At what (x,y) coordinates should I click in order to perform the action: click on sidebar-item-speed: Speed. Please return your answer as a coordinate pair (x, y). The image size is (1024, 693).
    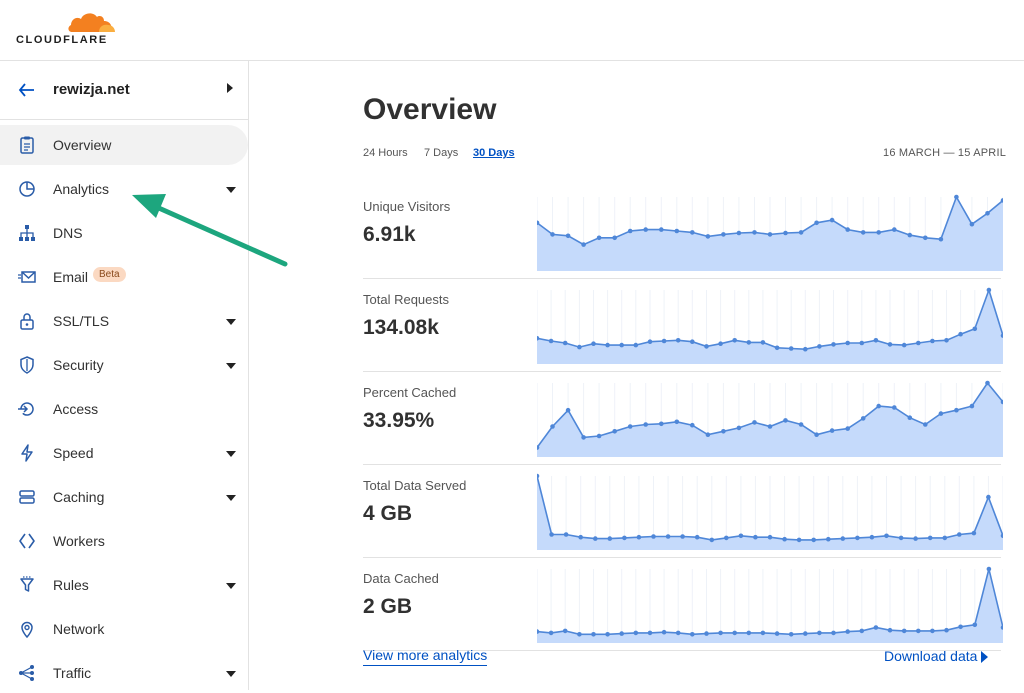
    Looking at the image, I should click on (124, 453).